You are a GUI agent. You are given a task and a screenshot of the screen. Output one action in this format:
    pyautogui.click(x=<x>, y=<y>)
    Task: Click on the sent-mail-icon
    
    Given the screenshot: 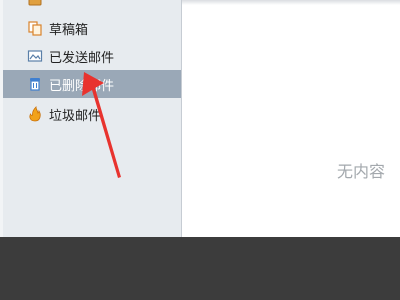 What is the action you would take?
    pyautogui.click(x=35, y=56)
    